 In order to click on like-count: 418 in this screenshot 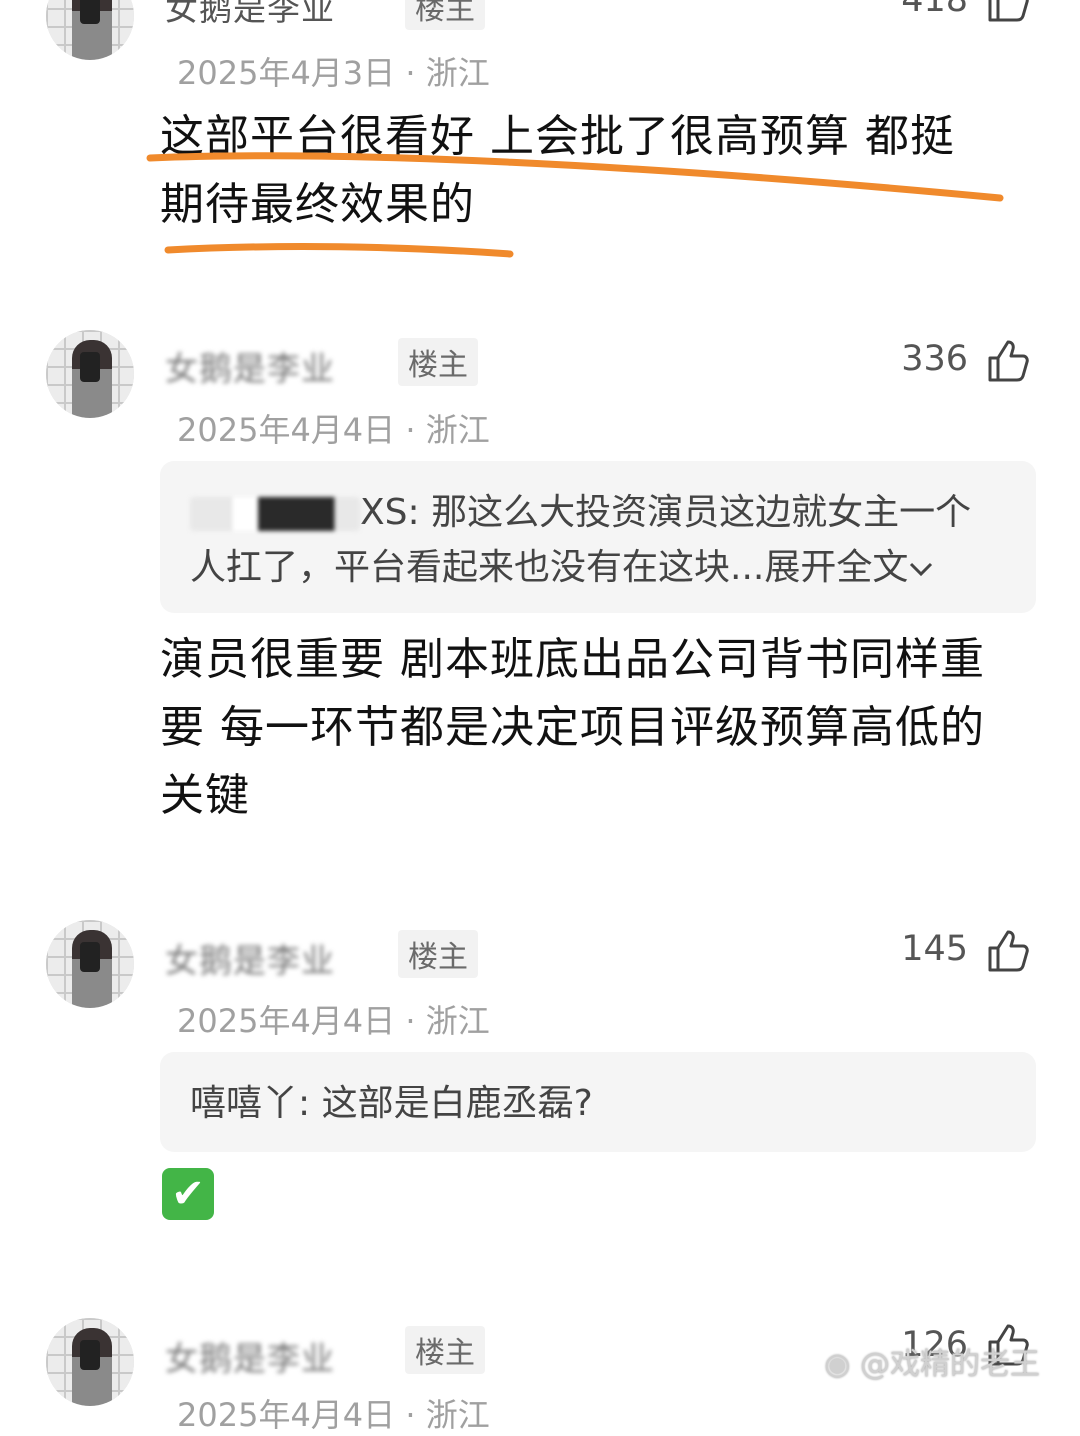, I will do `click(934, 10)`.